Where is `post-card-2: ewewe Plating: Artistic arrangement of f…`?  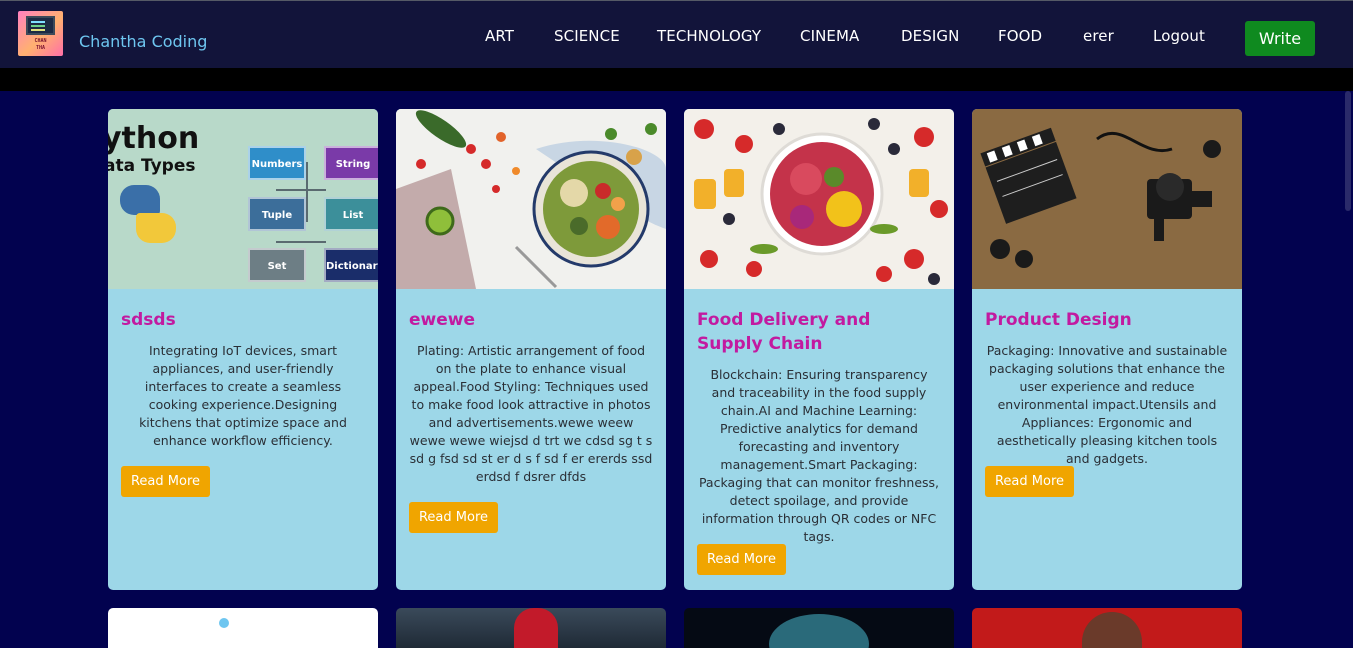
post-card-2: ewewe Plating: Artistic arrangement of f… is located at coordinates (531, 349).